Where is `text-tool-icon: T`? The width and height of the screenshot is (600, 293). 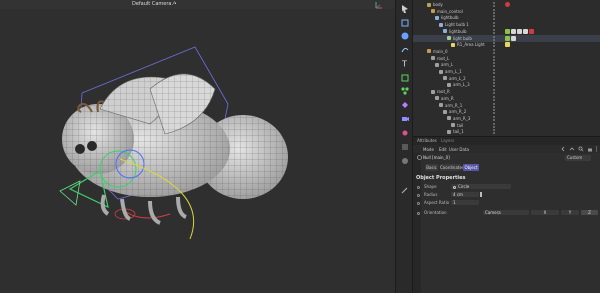
text-tool-icon: T is located at coordinates (405, 63).